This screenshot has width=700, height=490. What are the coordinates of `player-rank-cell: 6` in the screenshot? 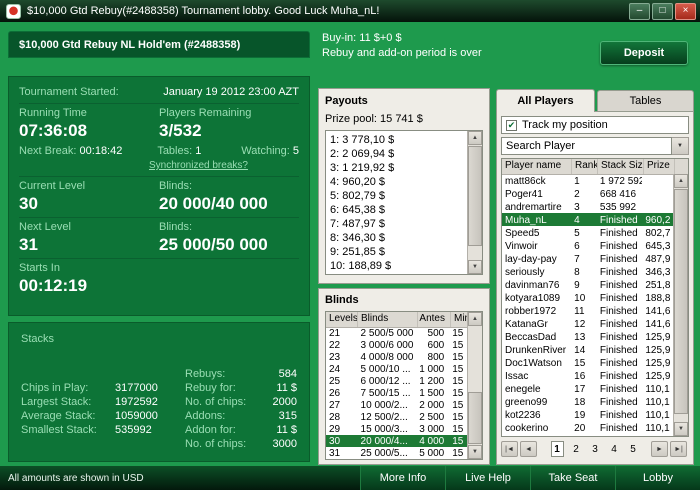 It's located at (577, 246).